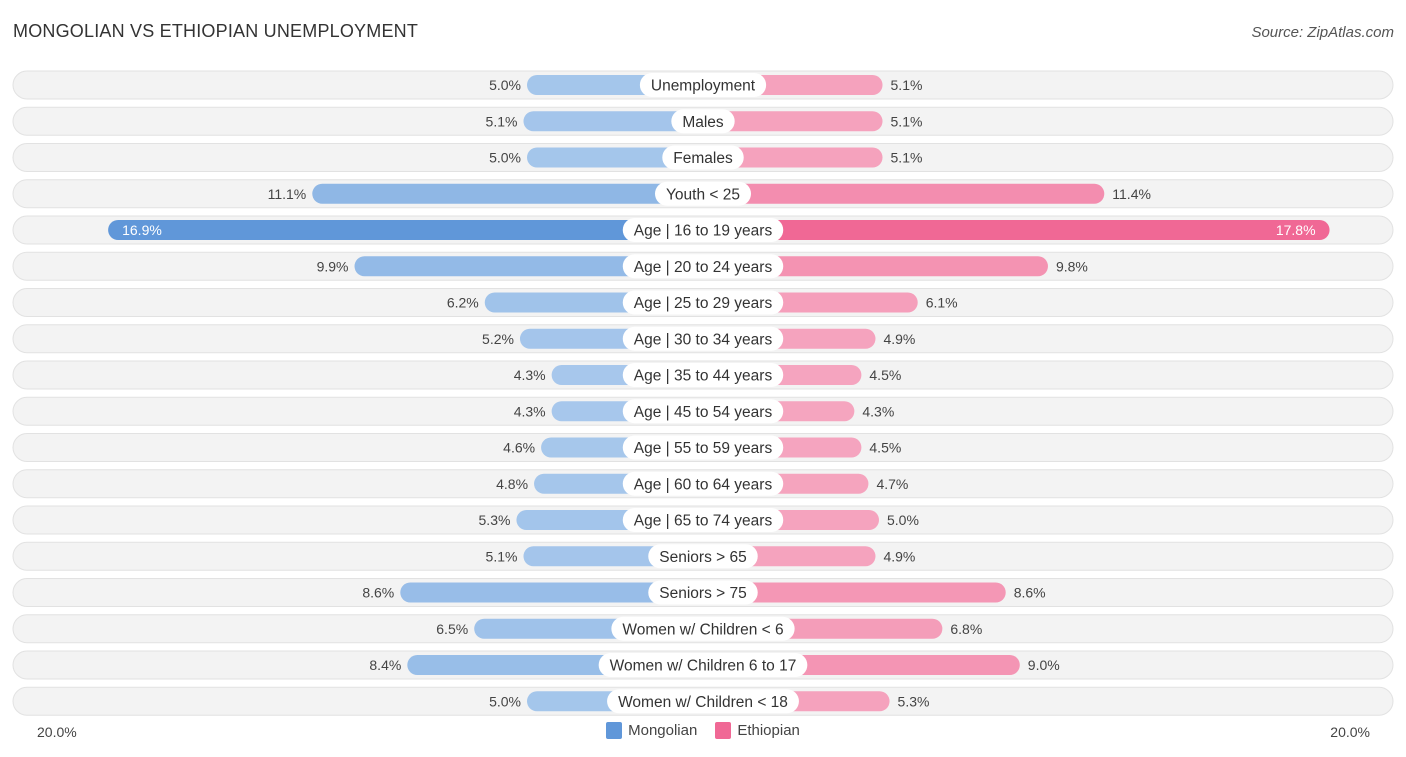 This screenshot has height=757, width=1406. What do you see at coordinates (495, 520) in the screenshot?
I see `value-label-mongolian: 5.3%` at bounding box center [495, 520].